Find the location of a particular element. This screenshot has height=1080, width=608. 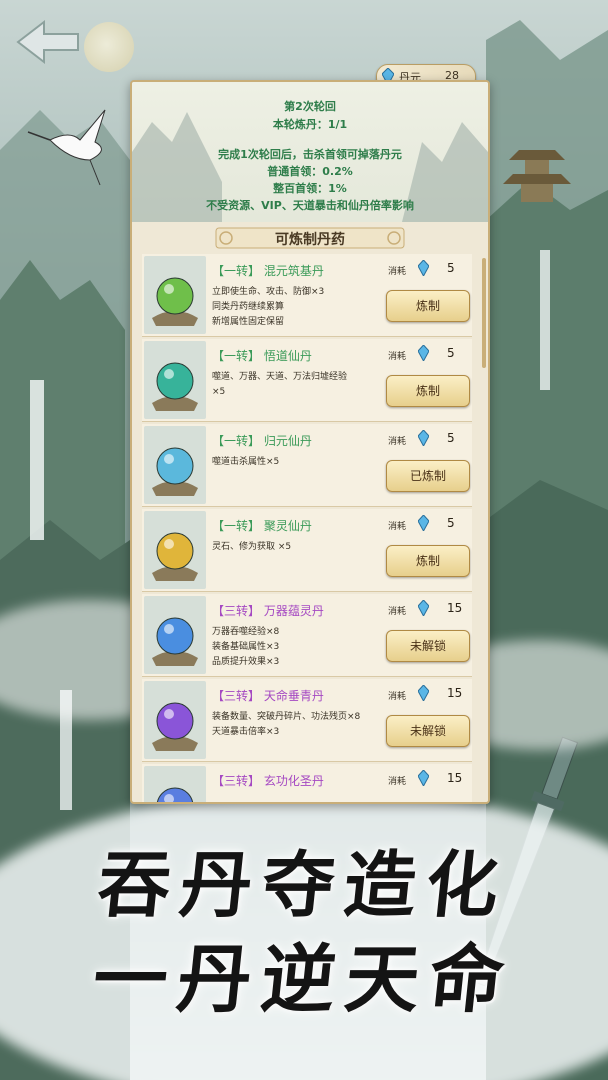

drop-rule: 完成1次轮回后，击杀首领可掉落丹元 is located at coordinates (310, 154).